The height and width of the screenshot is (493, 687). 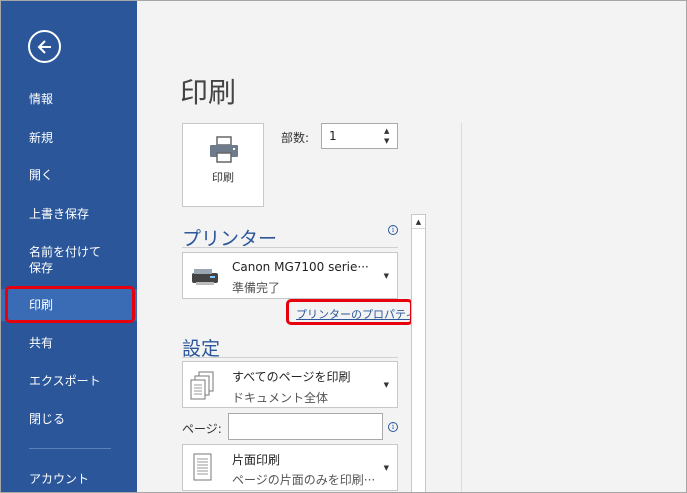 What do you see at coordinates (69, 99) in the screenshot?
I see `sidebar-item-info: 情報` at bounding box center [69, 99].